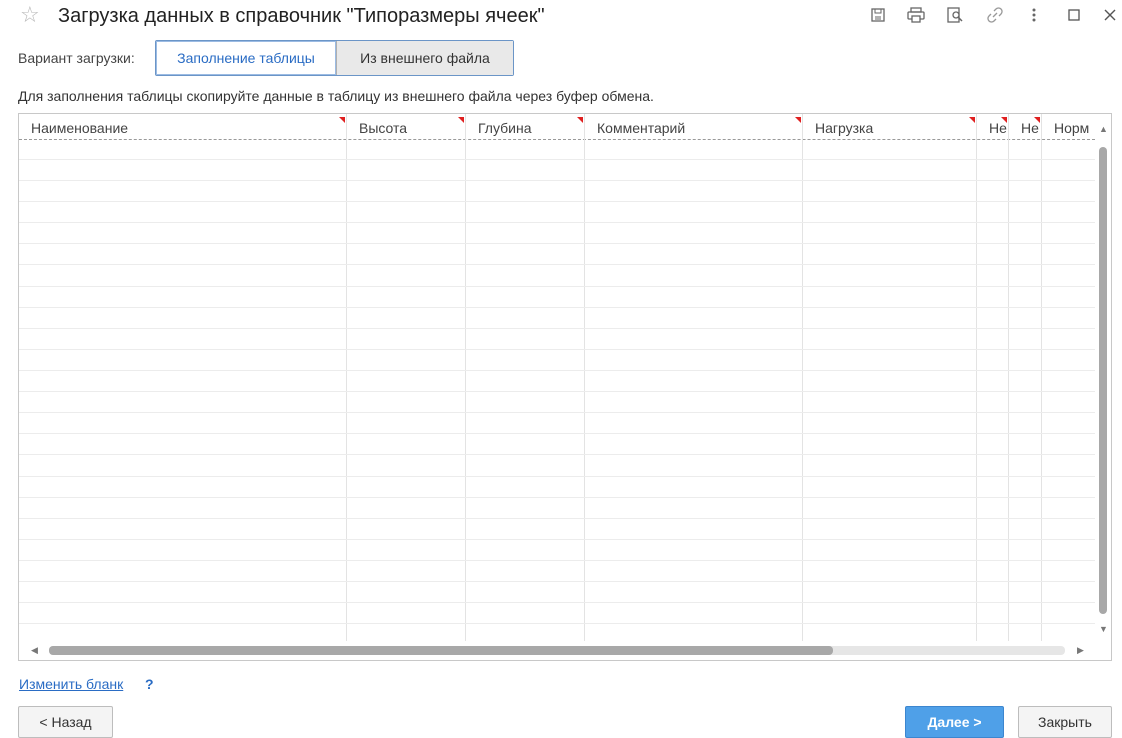  What do you see at coordinates (1109, 15) in the screenshot?
I see `close-icon` at bounding box center [1109, 15].